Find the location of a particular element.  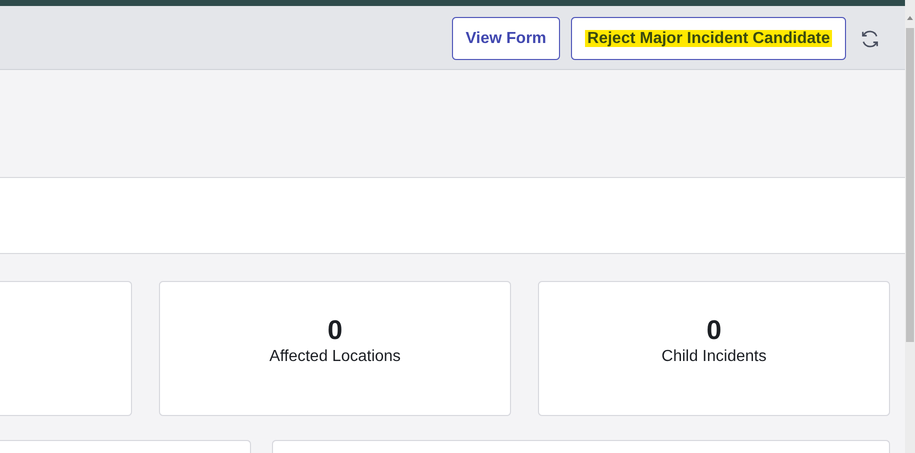

scrollbar-thumb is located at coordinates (910, 185).